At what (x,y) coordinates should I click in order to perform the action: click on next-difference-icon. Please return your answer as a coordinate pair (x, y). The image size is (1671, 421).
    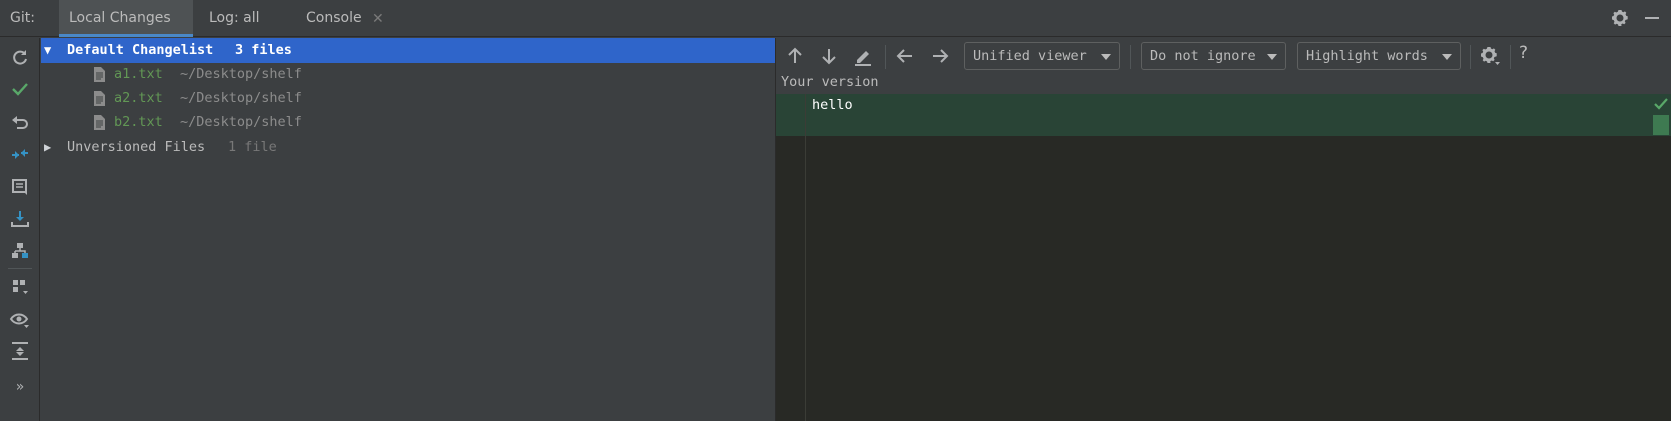
    Looking at the image, I should click on (829, 56).